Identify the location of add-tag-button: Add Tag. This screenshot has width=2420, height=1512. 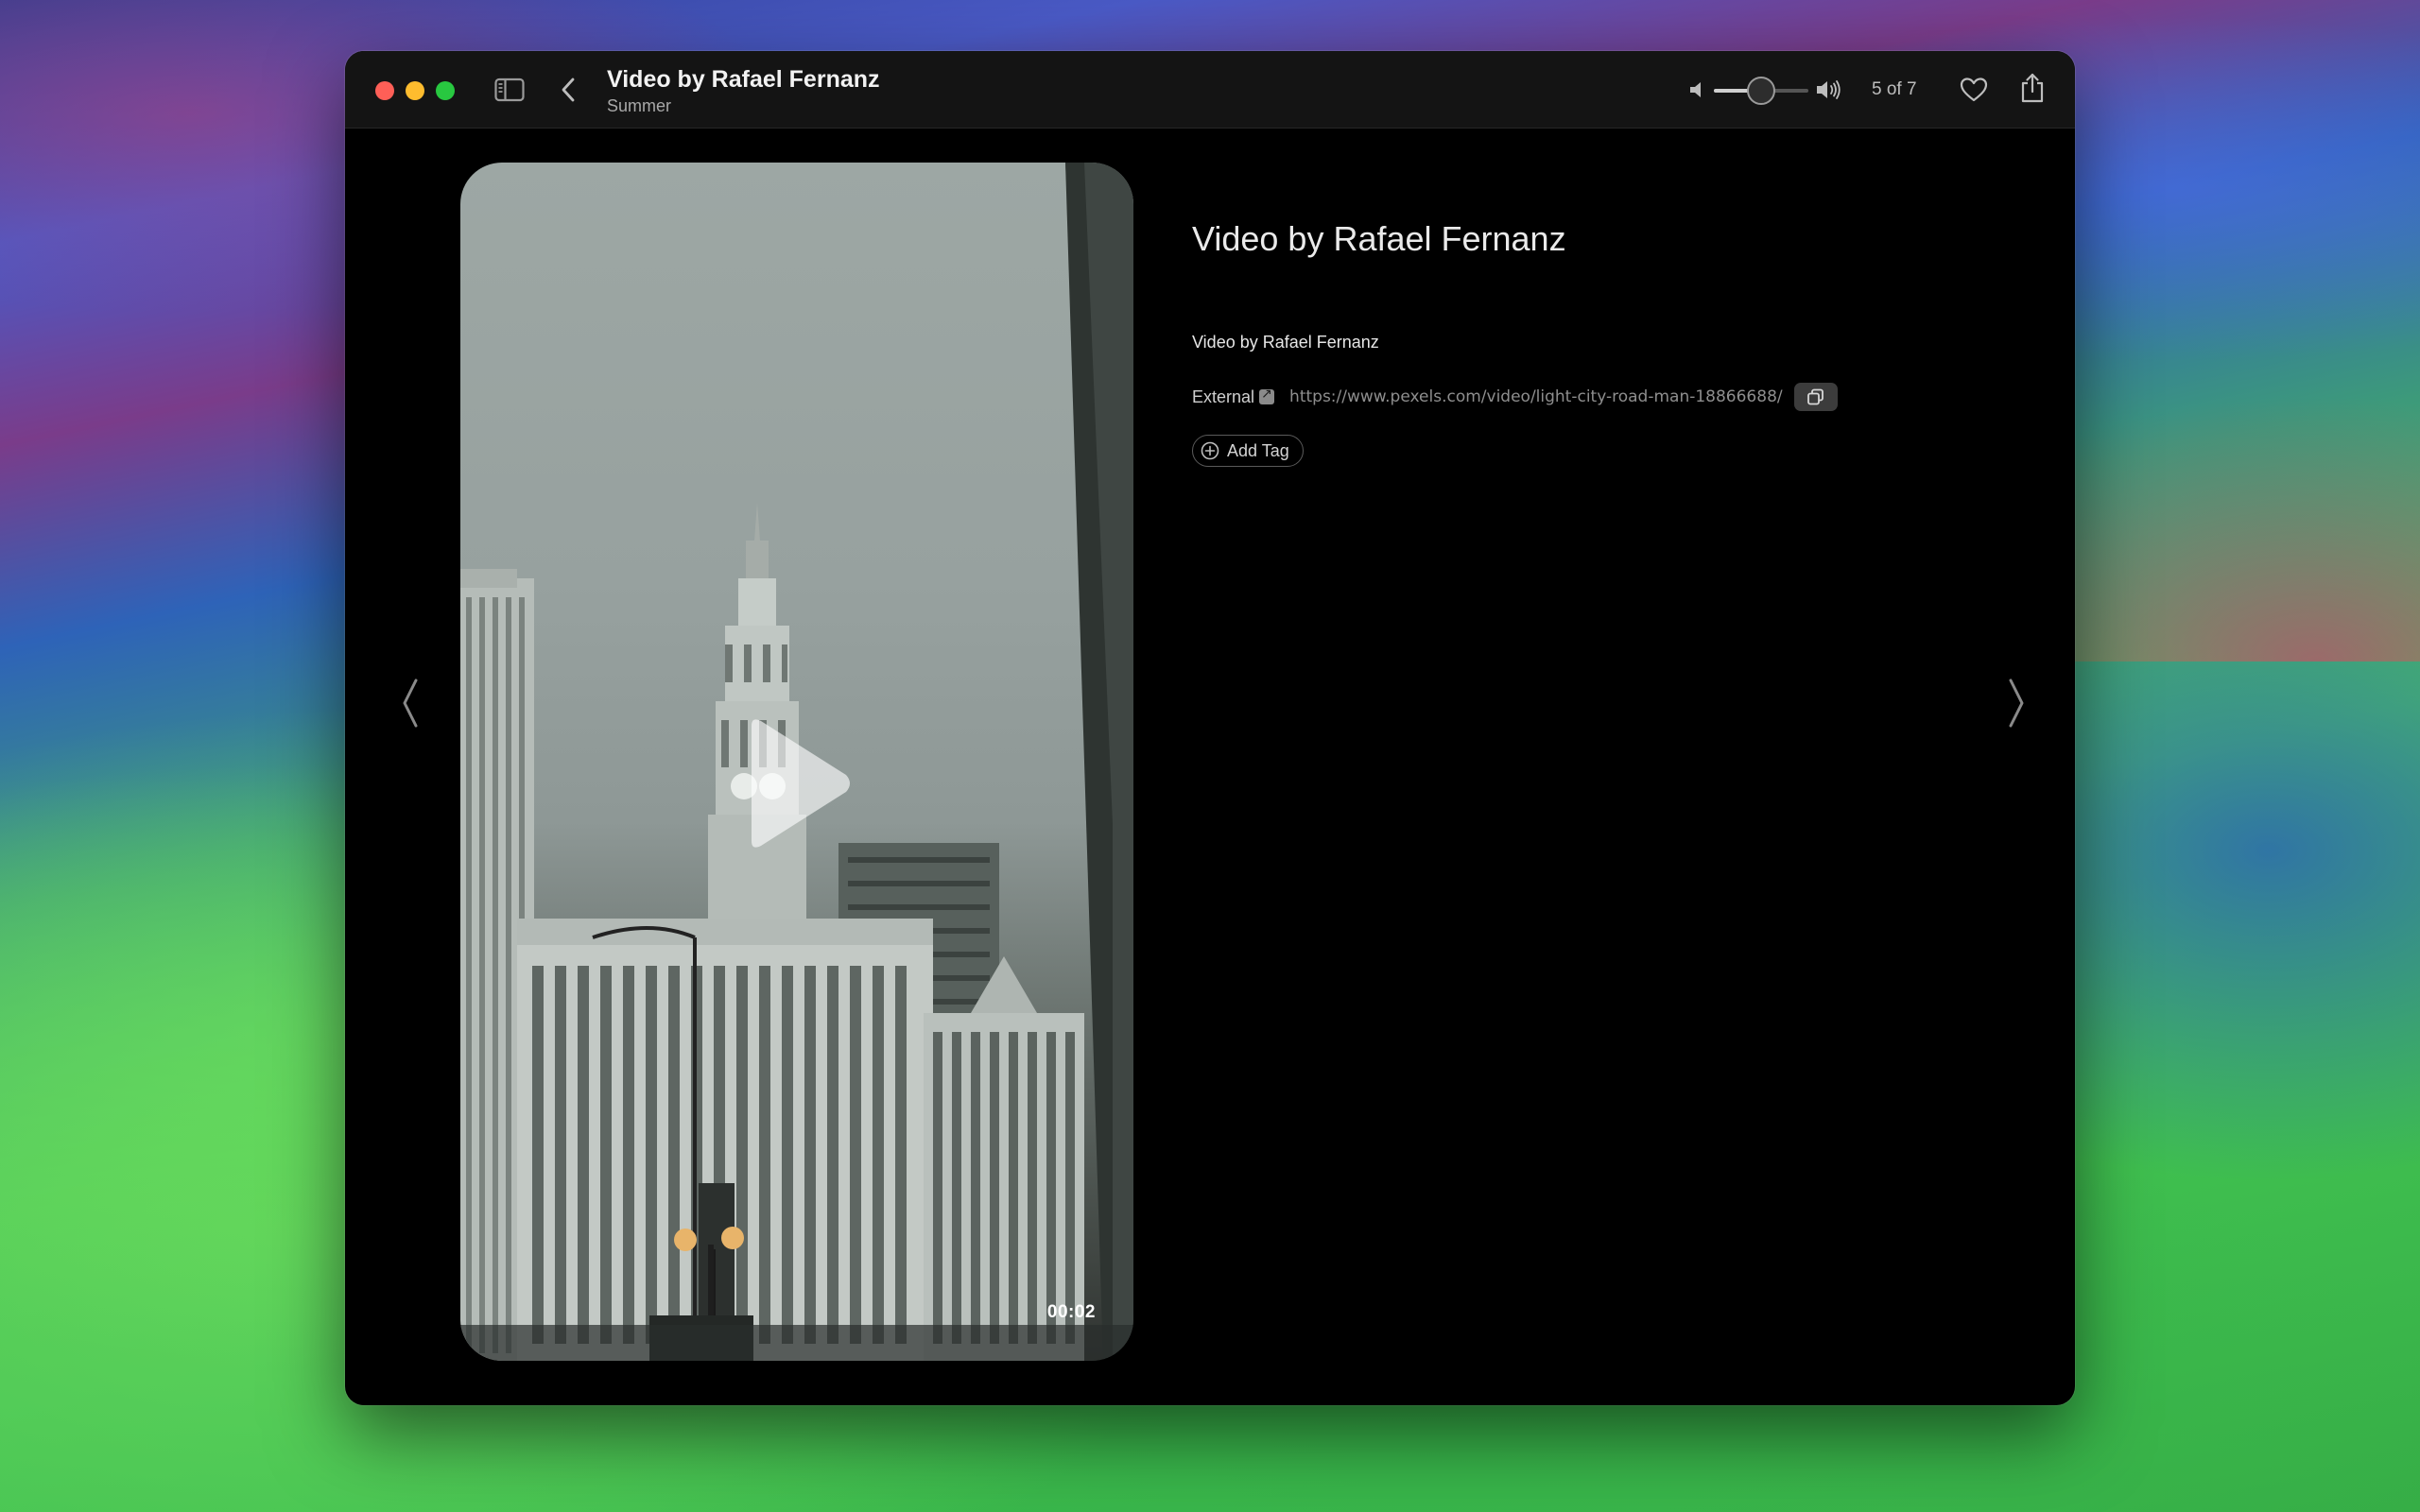
(1248, 451).